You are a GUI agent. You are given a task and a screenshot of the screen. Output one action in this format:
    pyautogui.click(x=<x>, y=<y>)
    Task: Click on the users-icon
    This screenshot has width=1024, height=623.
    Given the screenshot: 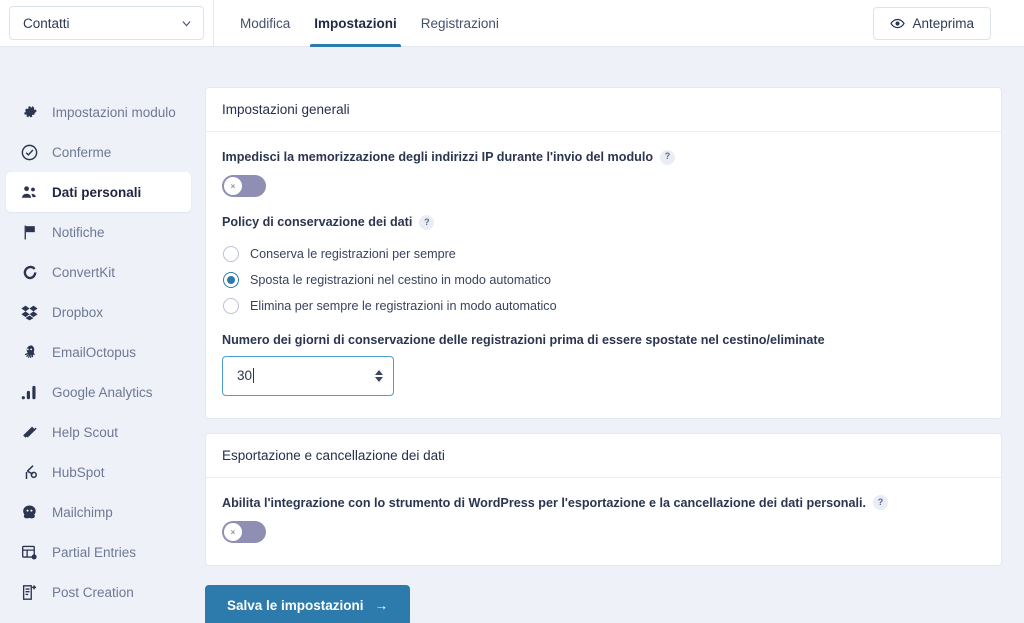 What is the action you would take?
    pyautogui.click(x=29, y=192)
    